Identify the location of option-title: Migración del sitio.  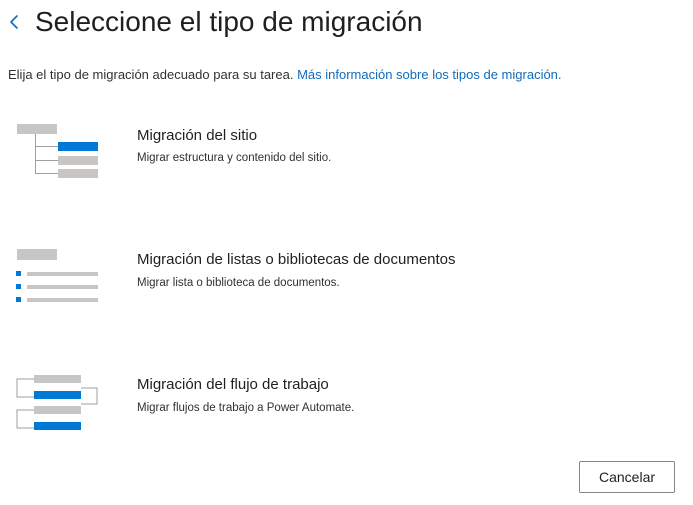
(197, 135).